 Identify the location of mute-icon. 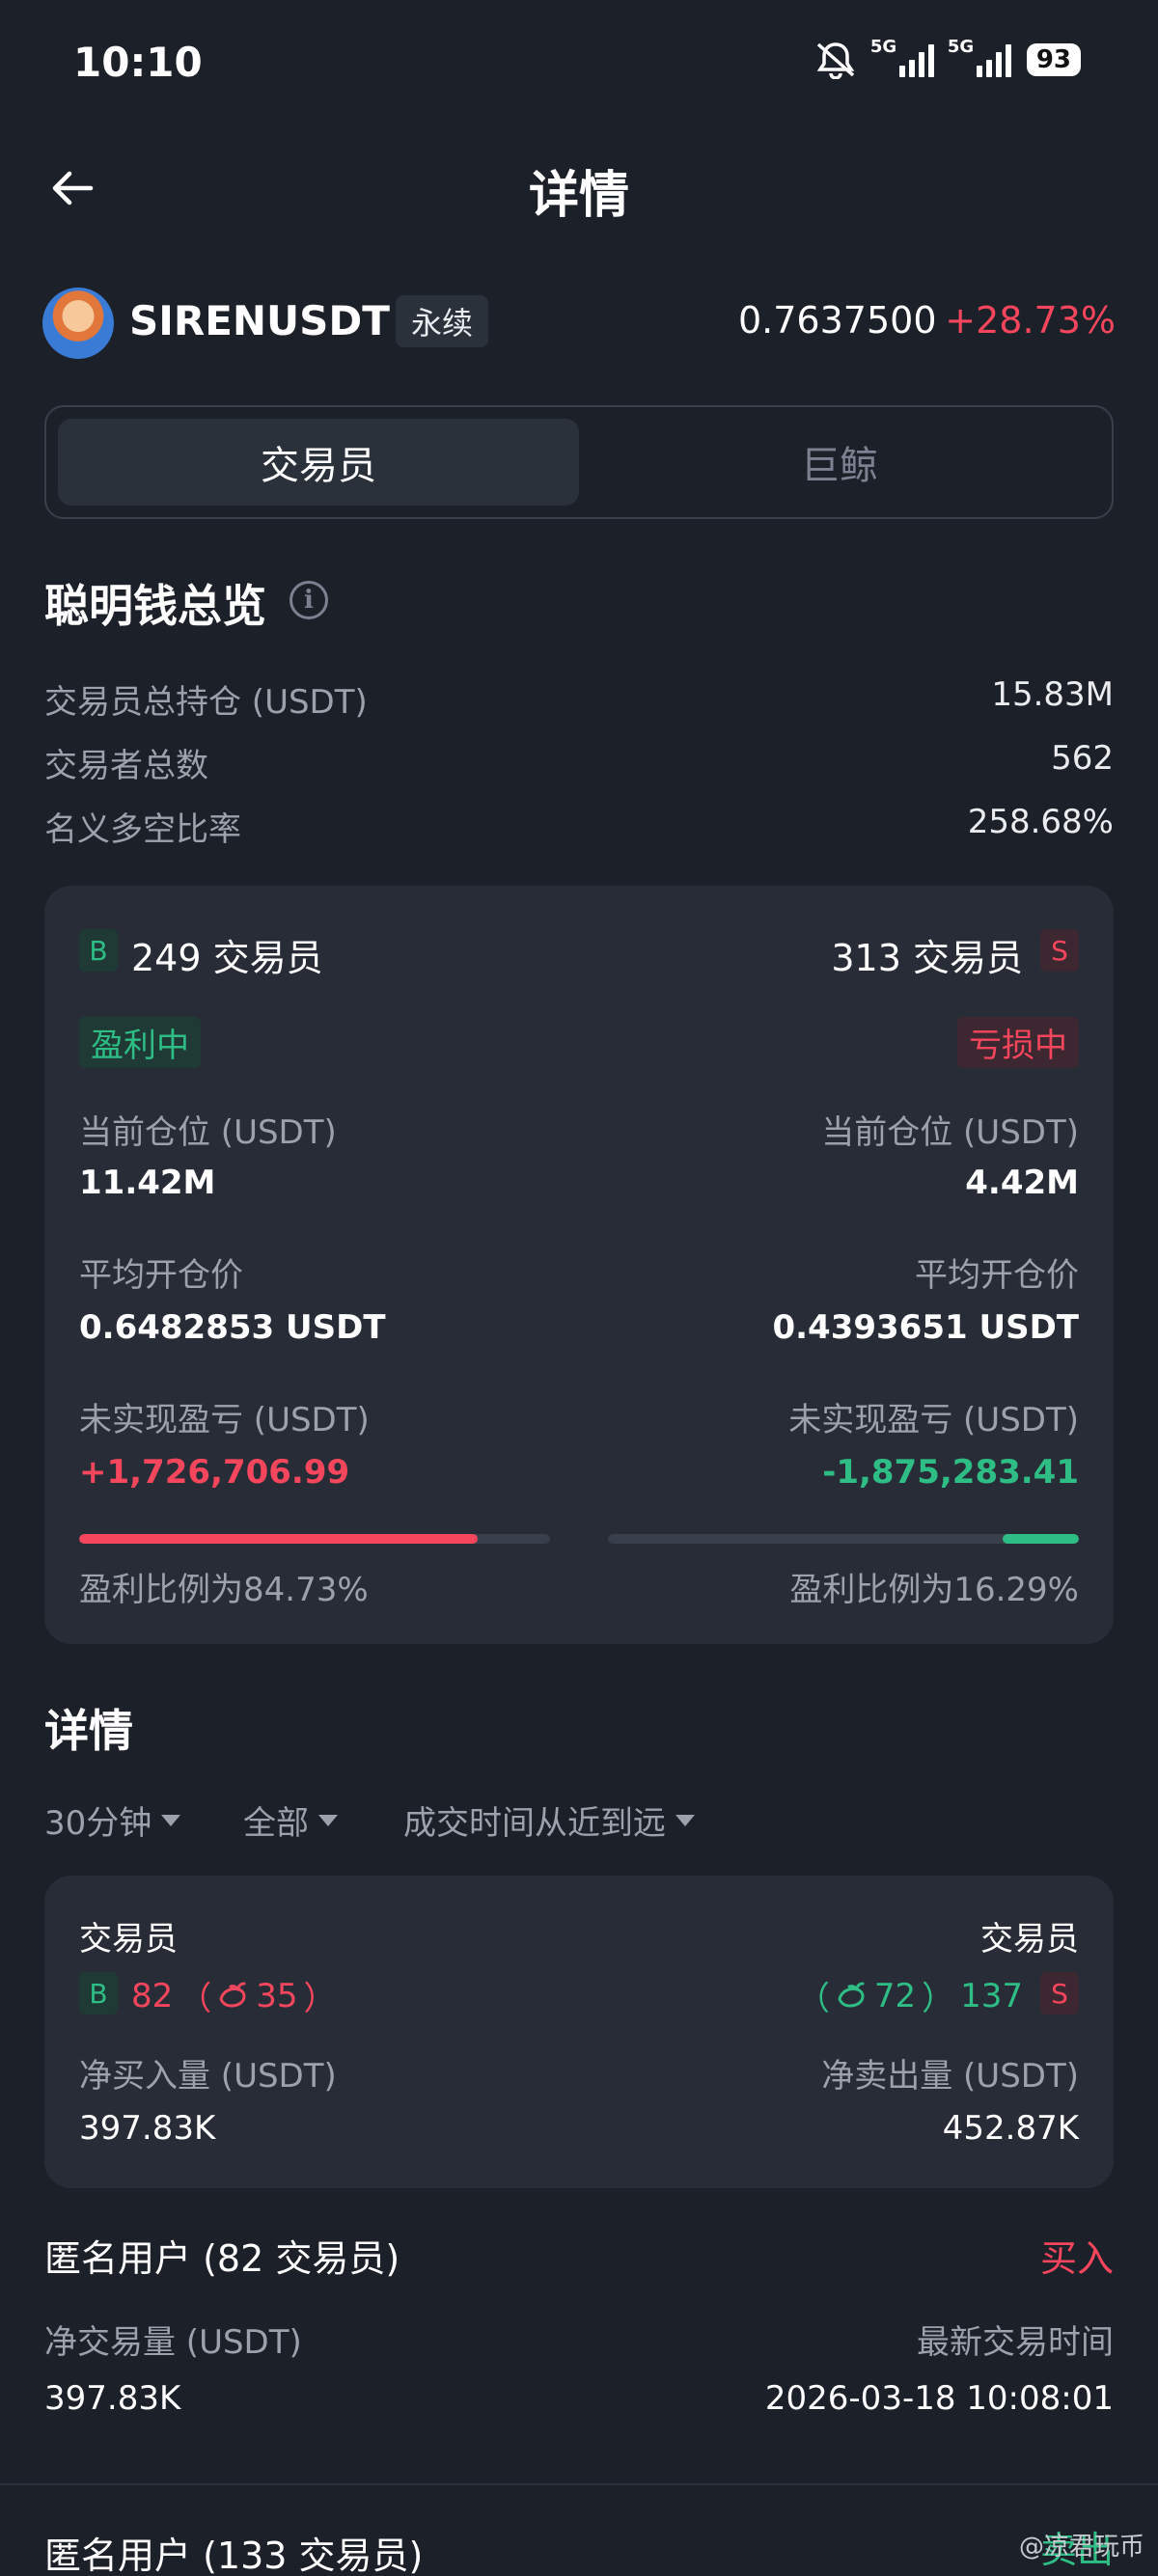
(835, 60).